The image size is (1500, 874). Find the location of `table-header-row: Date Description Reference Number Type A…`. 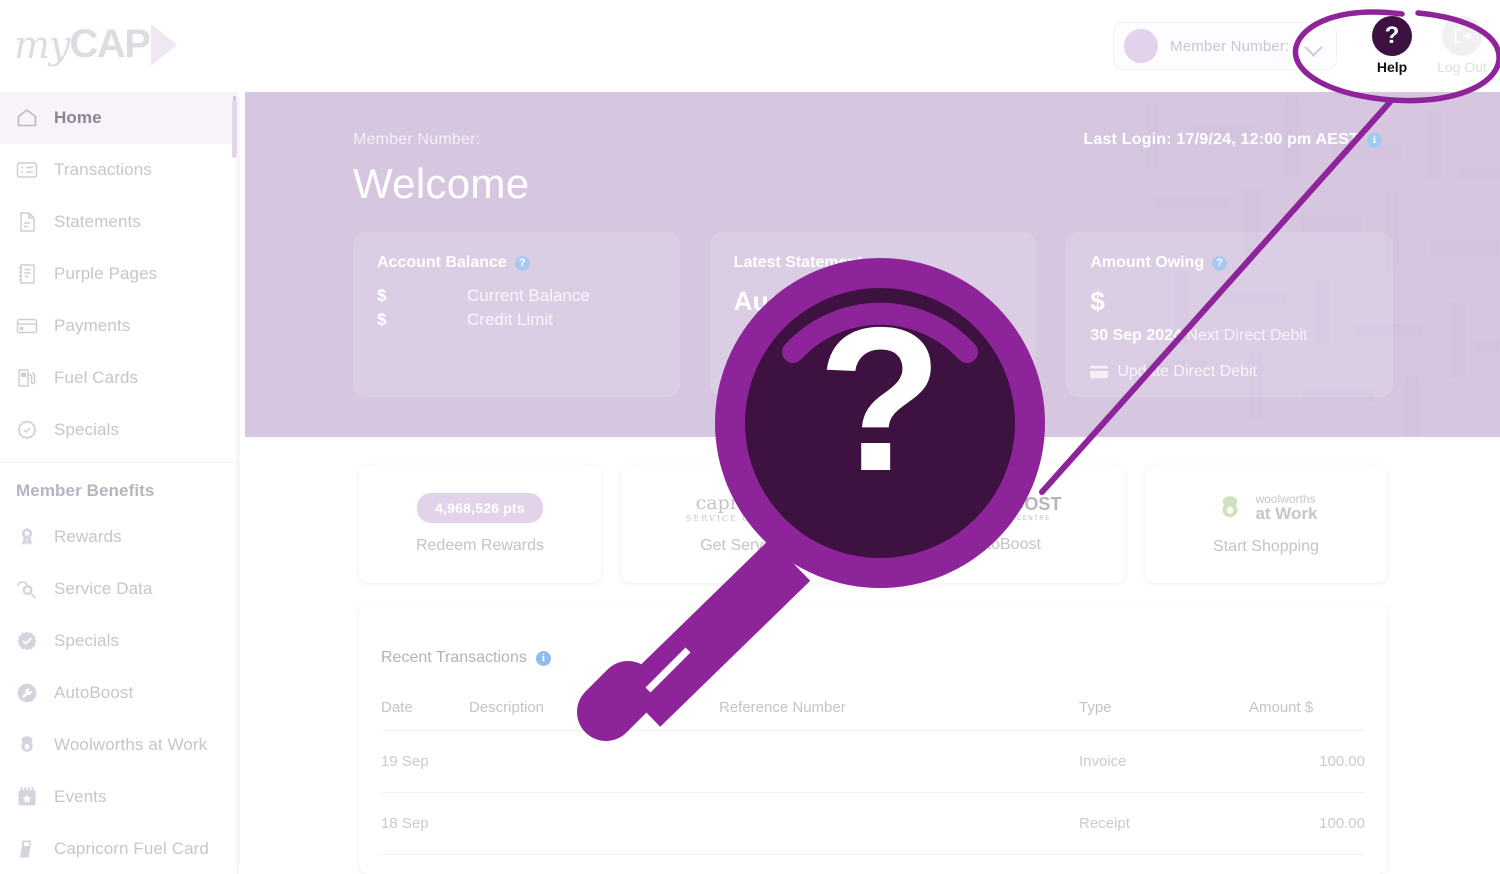

table-header-row: Date Description Reference Number Type A… is located at coordinates (873, 709).